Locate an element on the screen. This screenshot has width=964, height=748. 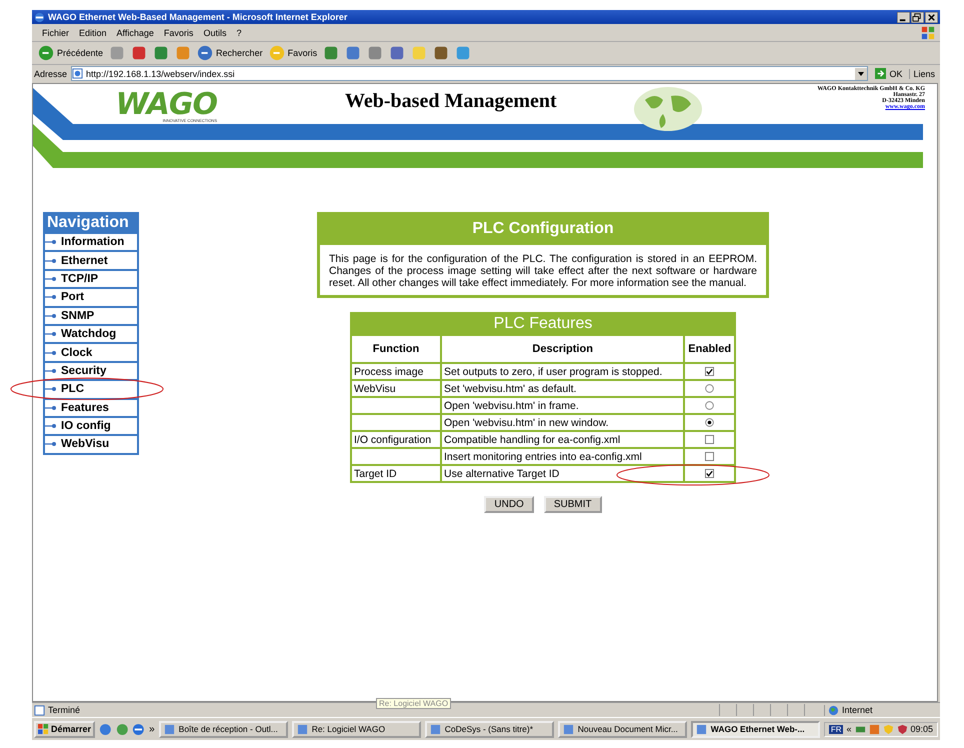
table-cell: I/O configuration is located at coordinates (396, 439).